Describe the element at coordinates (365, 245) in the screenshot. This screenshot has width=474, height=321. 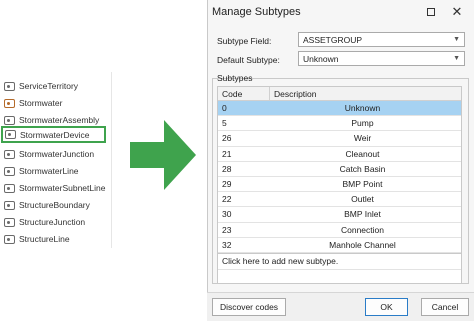
I see `cell-description: Manhole Channel` at that location.